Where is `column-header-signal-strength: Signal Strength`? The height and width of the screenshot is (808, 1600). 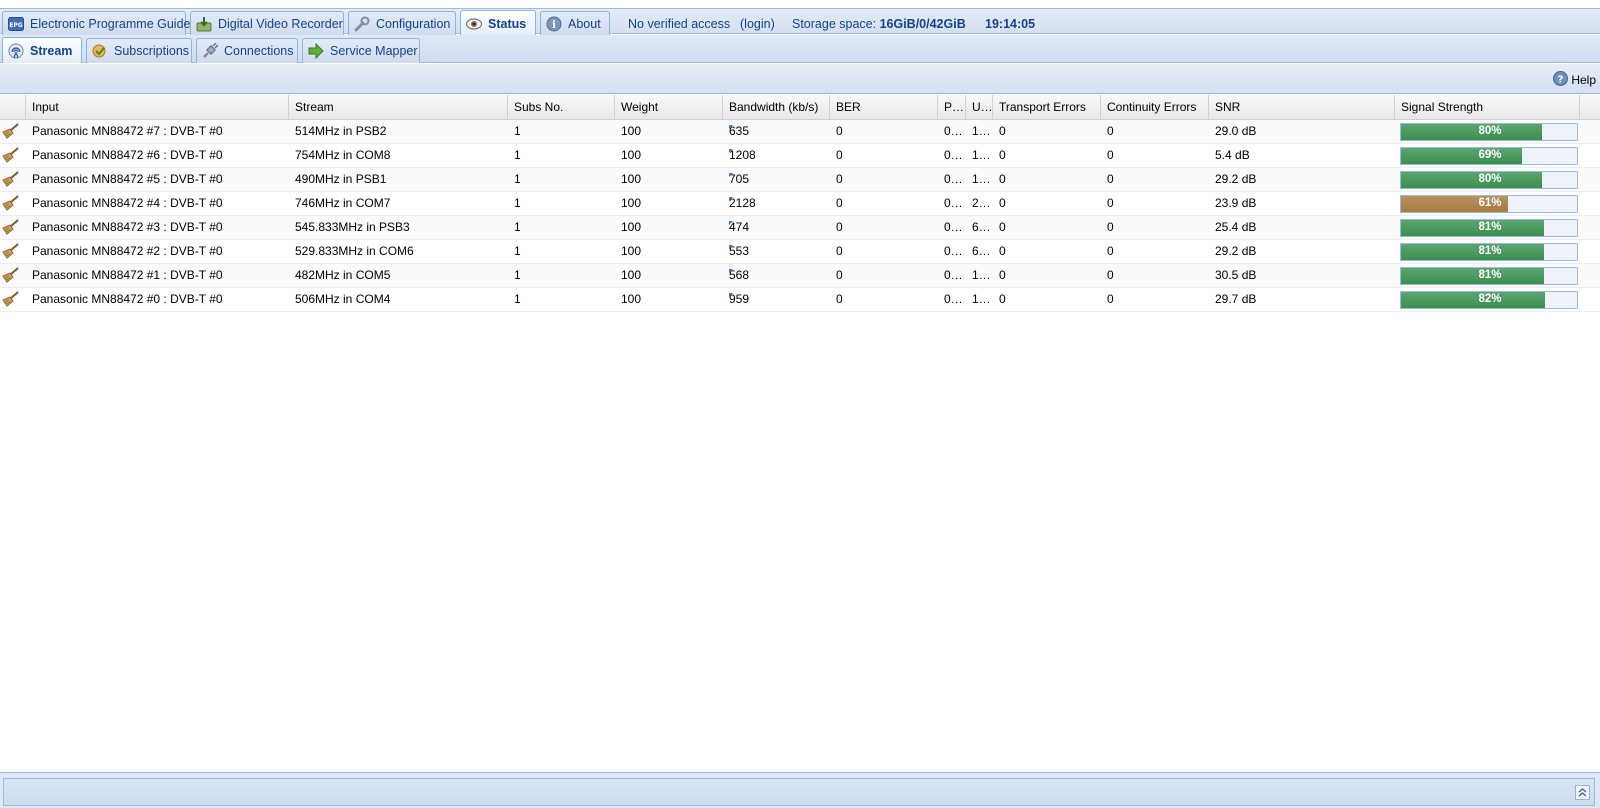 column-header-signal-strength: Signal Strength is located at coordinates (1487, 107).